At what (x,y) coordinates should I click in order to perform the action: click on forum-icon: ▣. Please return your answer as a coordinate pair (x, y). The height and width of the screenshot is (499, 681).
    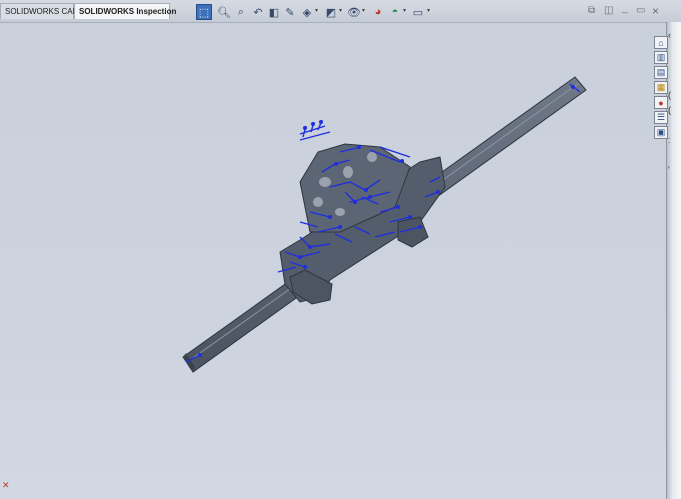
    Looking at the image, I should click on (661, 132).